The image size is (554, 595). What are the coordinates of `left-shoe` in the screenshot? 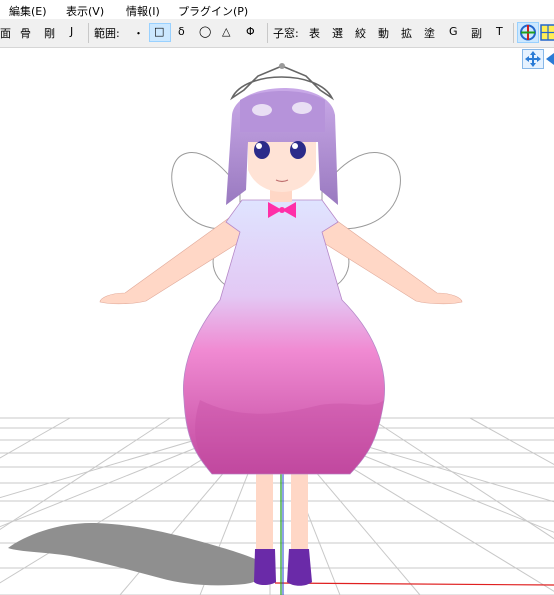 It's located at (265, 567).